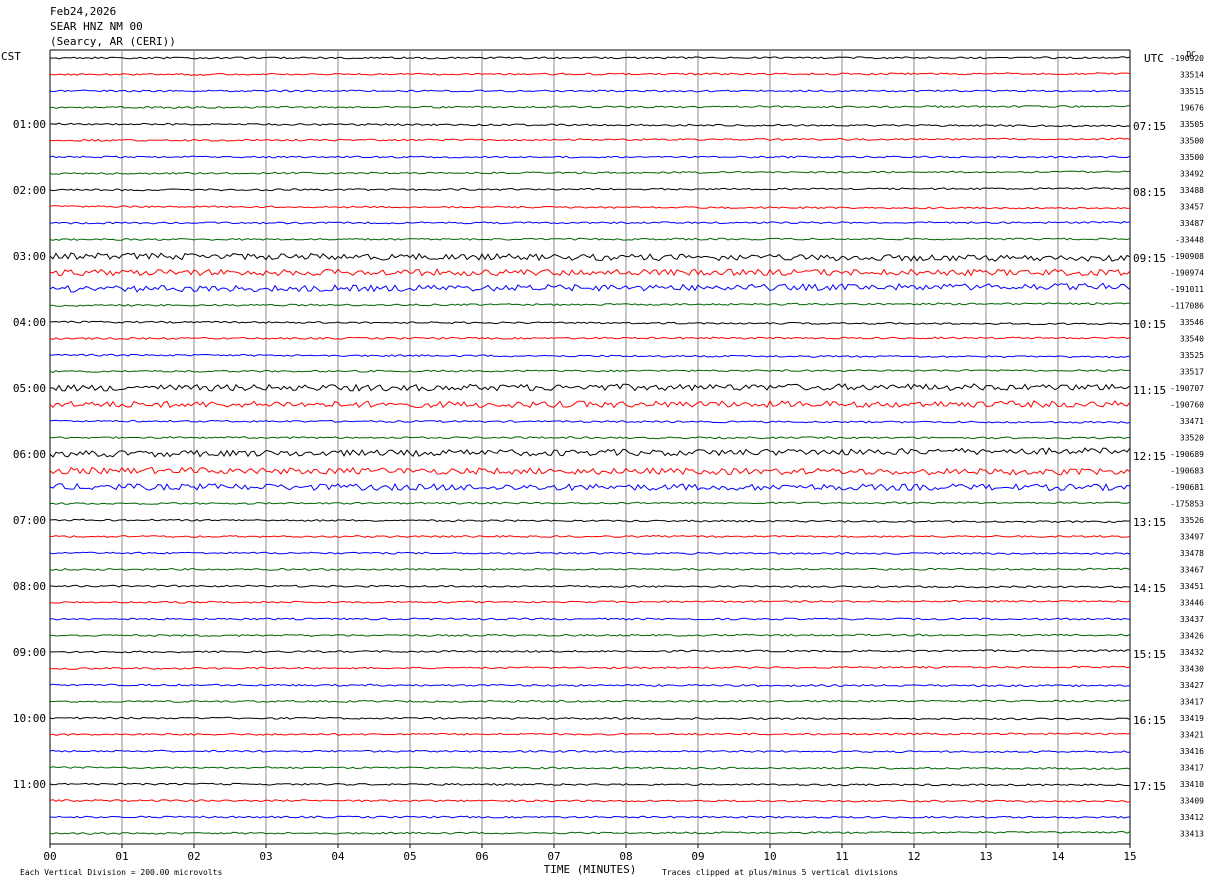 This screenshot has height=886, width=1210. What do you see at coordinates (1192, 801) in the screenshot?
I see `dc-offset-label: 33409` at bounding box center [1192, 801].